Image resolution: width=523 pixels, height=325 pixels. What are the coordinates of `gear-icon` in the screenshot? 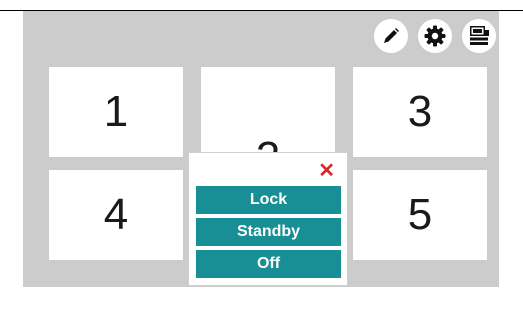 It's located at (435, 36).